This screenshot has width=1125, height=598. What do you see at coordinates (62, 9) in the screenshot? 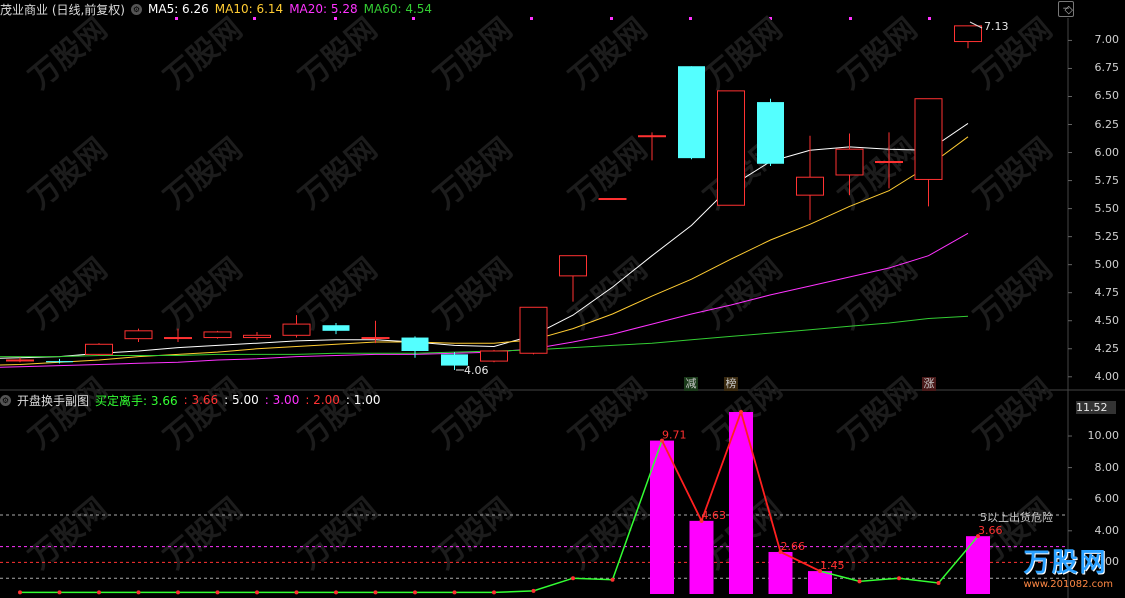
I see `stock-title: 茂业商业 (日线,前复权)` at bounding box center [62, 9].